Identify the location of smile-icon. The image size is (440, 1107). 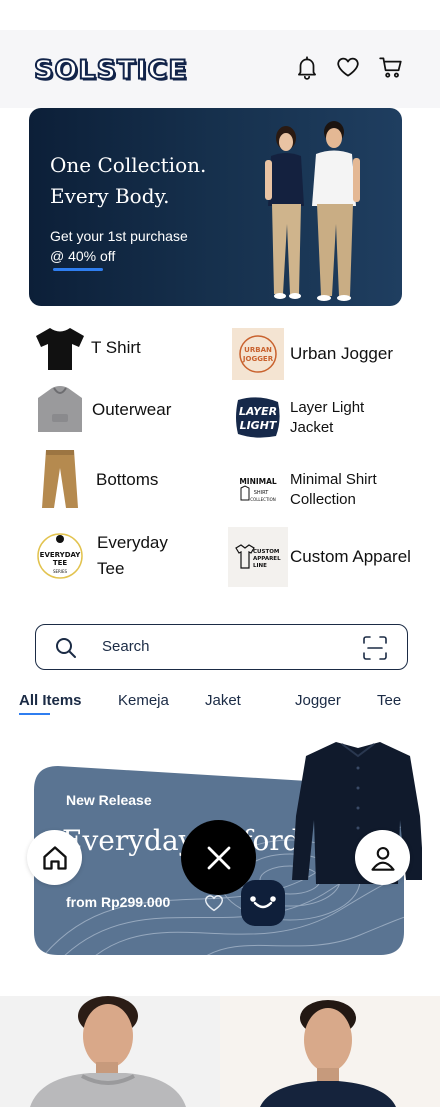
(263, 902).